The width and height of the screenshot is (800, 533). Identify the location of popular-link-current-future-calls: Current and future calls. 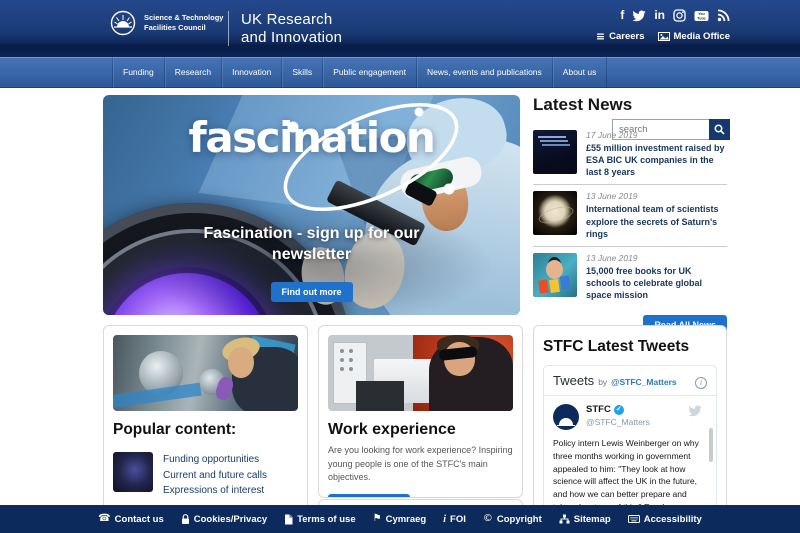
(215, 476).